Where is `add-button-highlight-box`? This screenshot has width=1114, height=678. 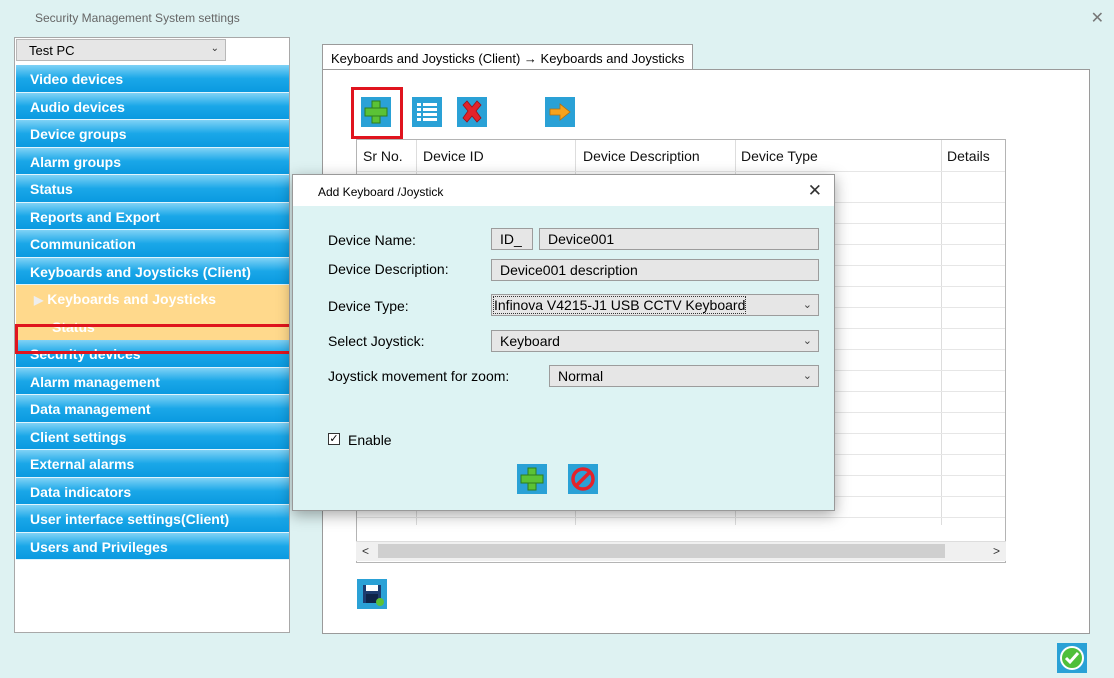 add-button-highlight-box is located at coordinates (377, 113).